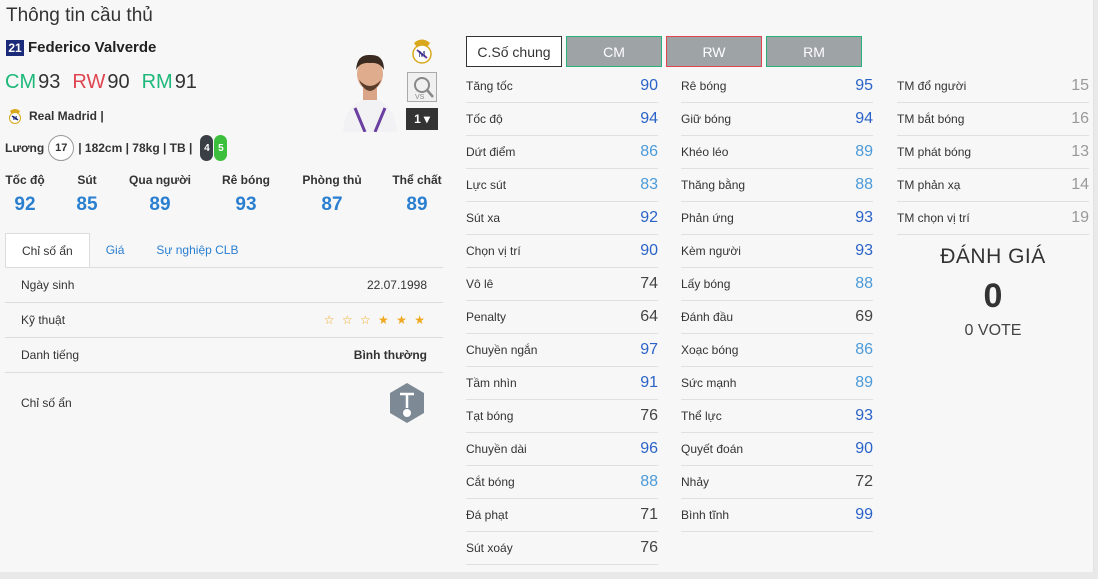 The image size is (1098, 579). I want to click on info-label: Chỉ số ẩn, so click(46, 403).